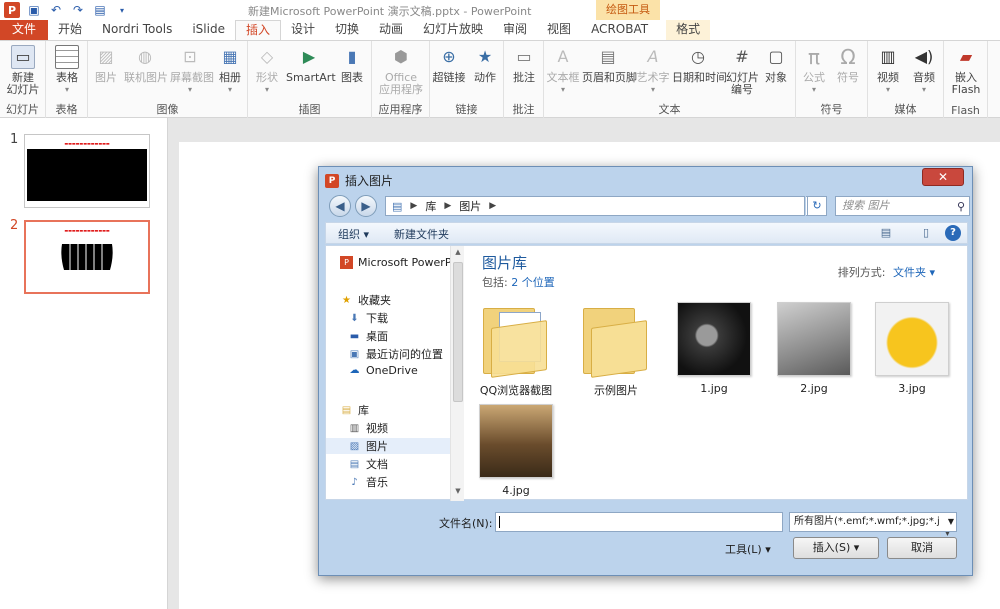 The width and height of the screenshot is (1000, 609). What do you see at coordinates (365, 300) in the screenshot?
I see `nav-item-favorites: ★ 收藏夹` at bounding box center [365, 300].